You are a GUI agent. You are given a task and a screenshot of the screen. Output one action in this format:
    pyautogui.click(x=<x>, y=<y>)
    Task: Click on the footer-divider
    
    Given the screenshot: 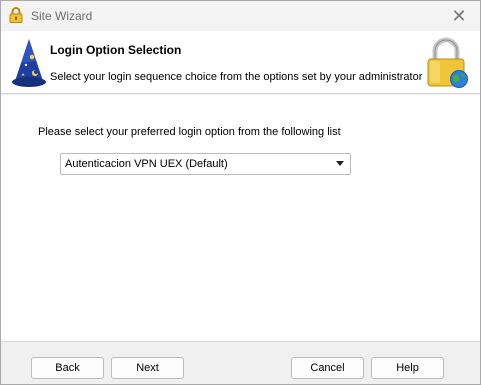 What is the action you would take?
    pyautogui.click(x=240, y=341)
    